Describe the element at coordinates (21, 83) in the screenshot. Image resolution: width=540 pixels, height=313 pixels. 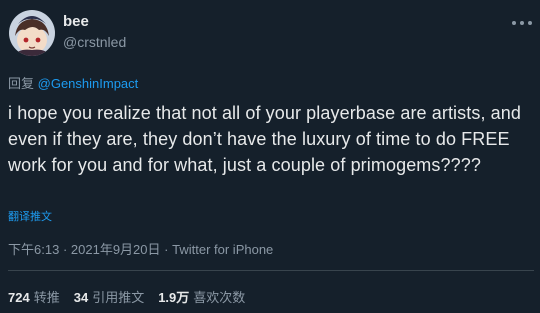
I see `reply-prefix: 回复` at that location.